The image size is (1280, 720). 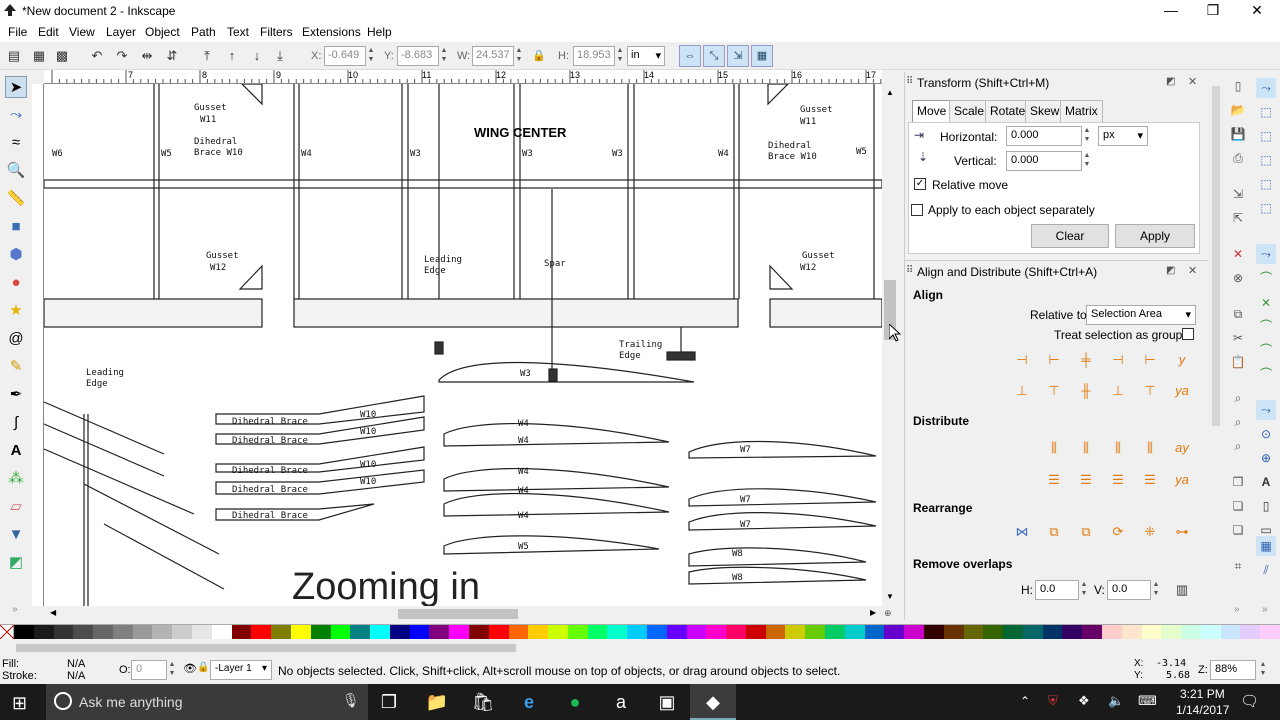 What do you see at coordinates (1202, 694) in the screenshot?
I see `clock-time: 3:21 PM` at bounding box center [1202, 694].